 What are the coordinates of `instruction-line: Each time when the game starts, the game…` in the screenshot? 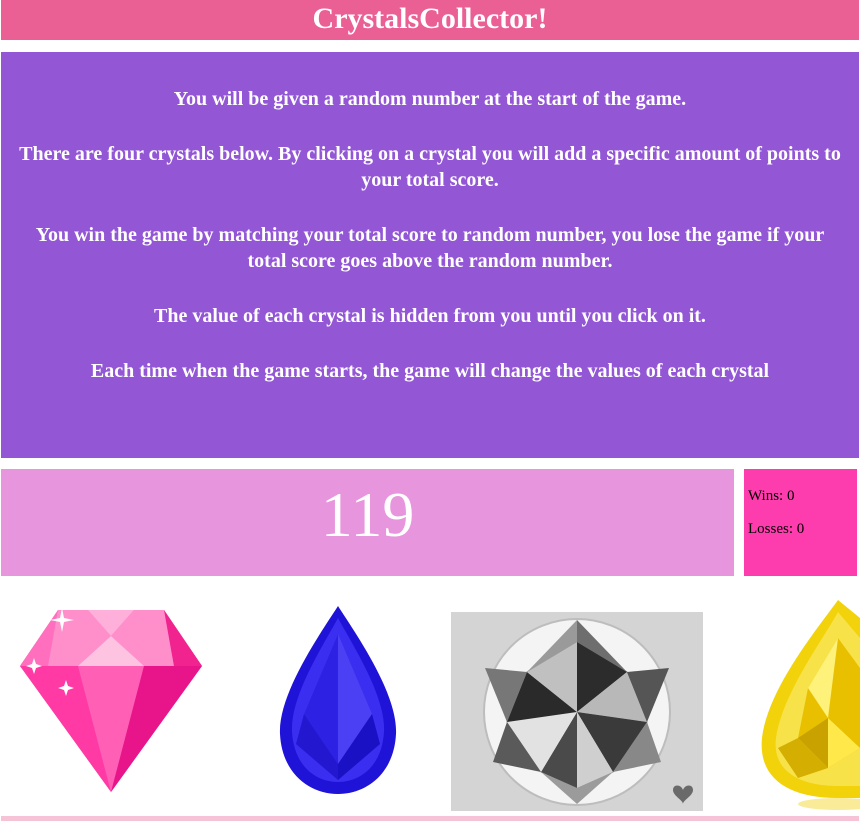 It's located at (430, 371).